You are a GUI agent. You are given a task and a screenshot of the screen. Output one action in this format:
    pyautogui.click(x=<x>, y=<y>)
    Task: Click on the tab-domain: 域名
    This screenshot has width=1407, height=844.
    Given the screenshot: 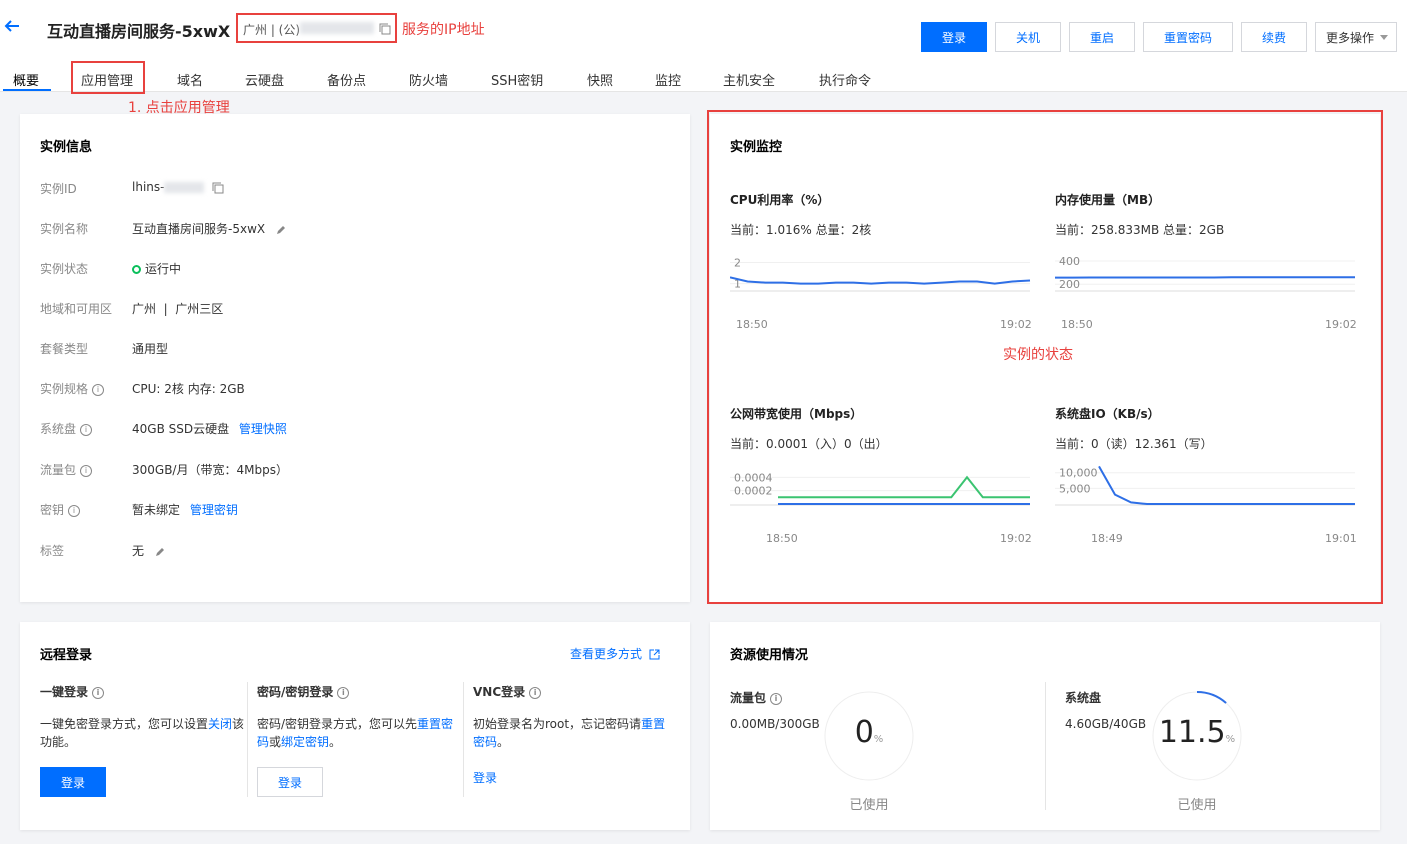 What is the action you would take?
    pyautogui.click(x=190, y=79)
    